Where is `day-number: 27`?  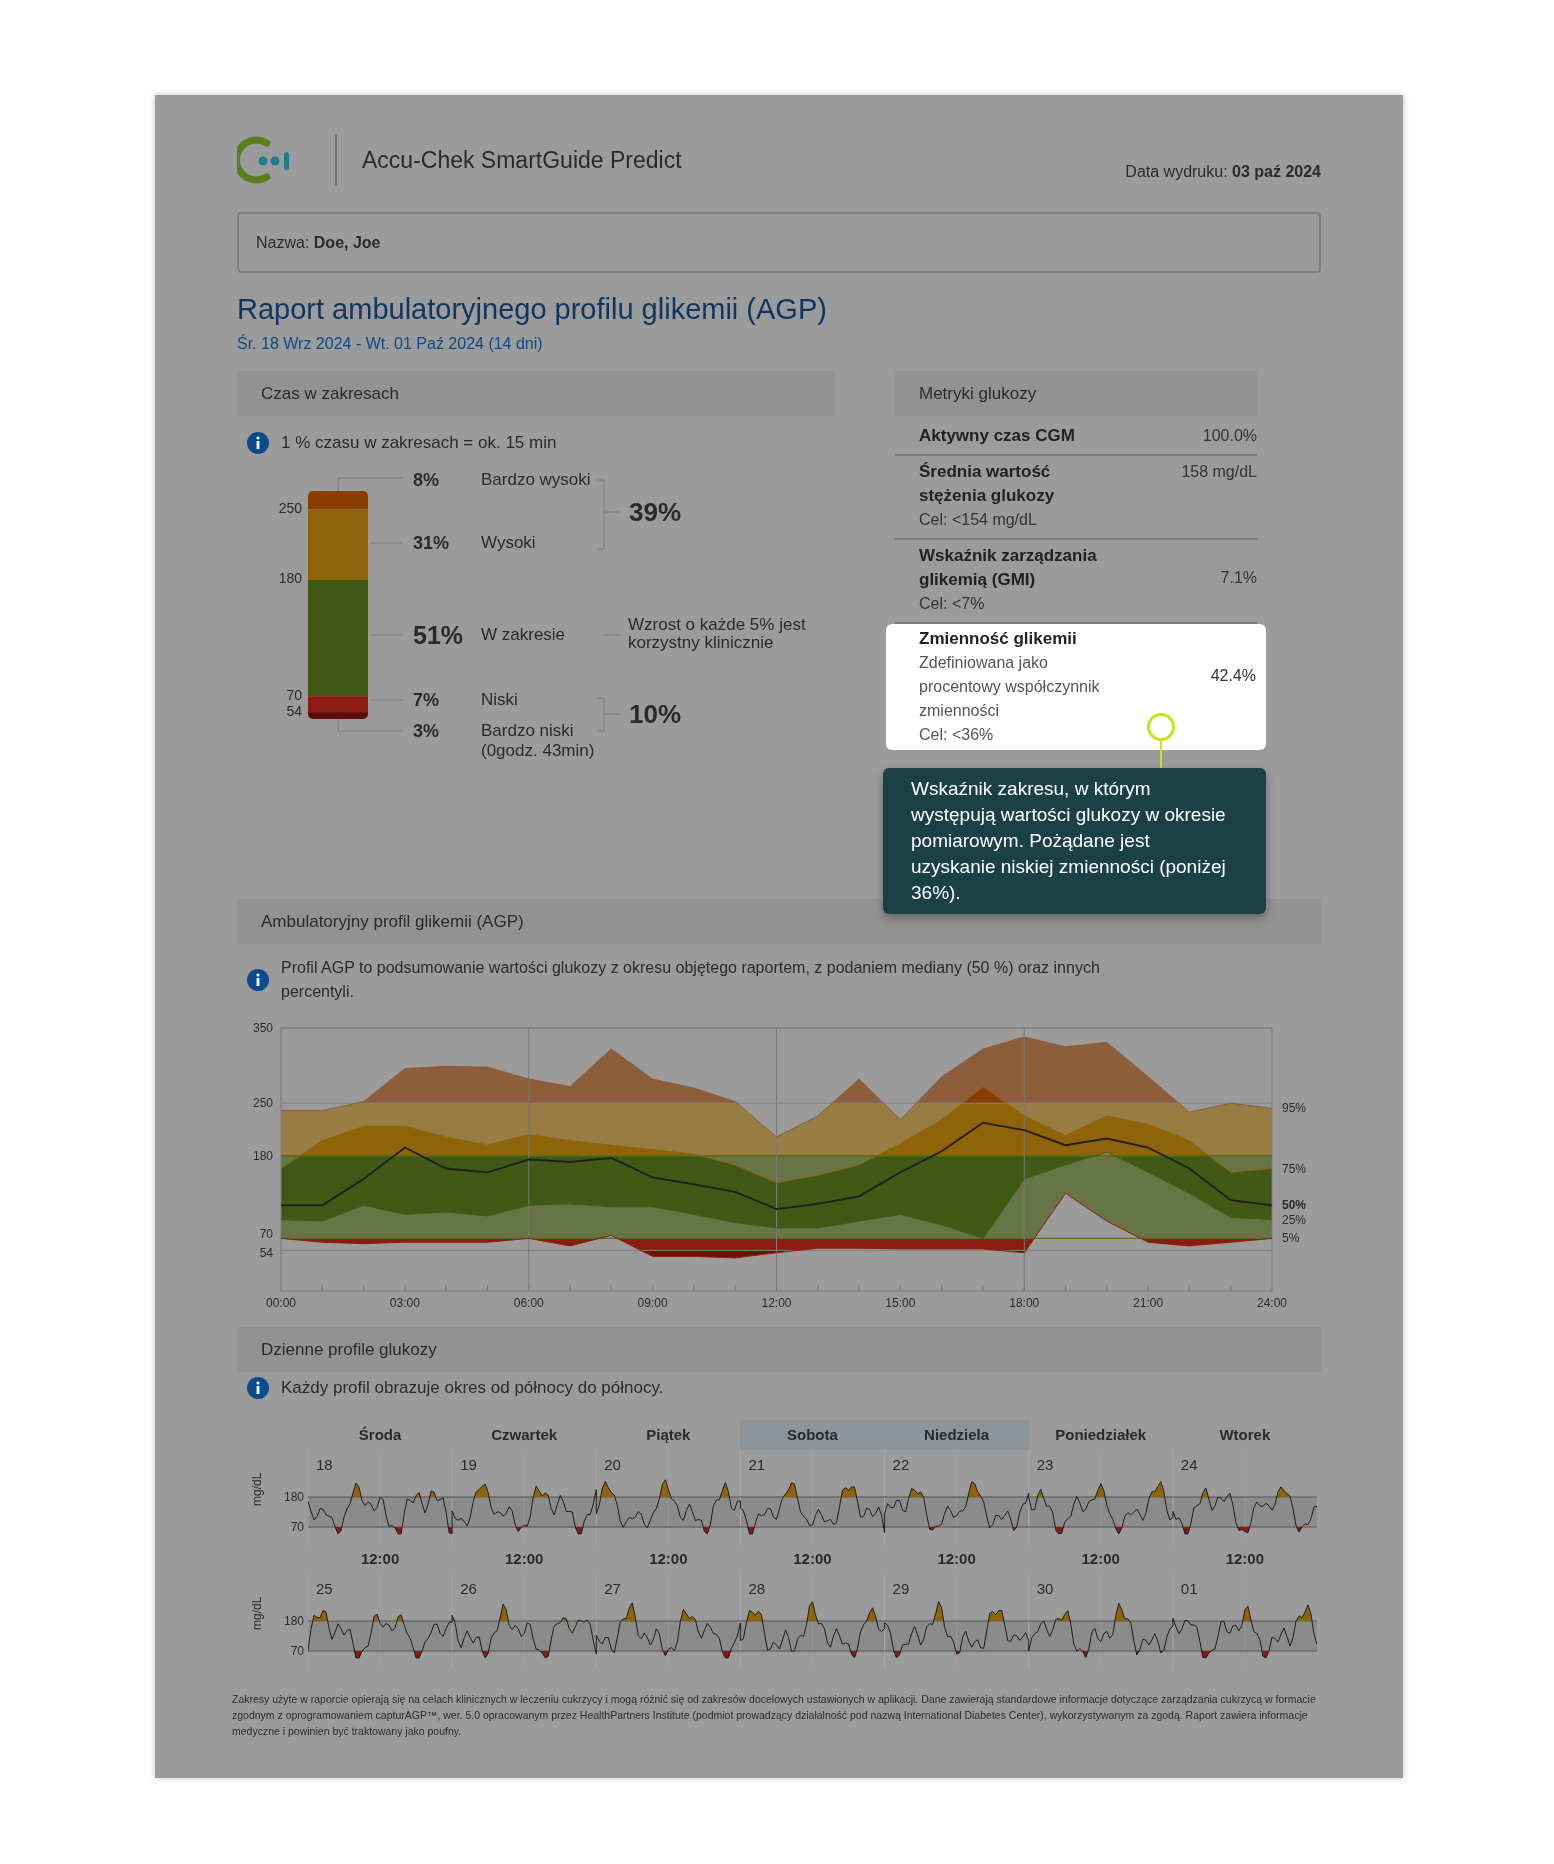
day-number: 27 is located at coordinates (612, 1588).